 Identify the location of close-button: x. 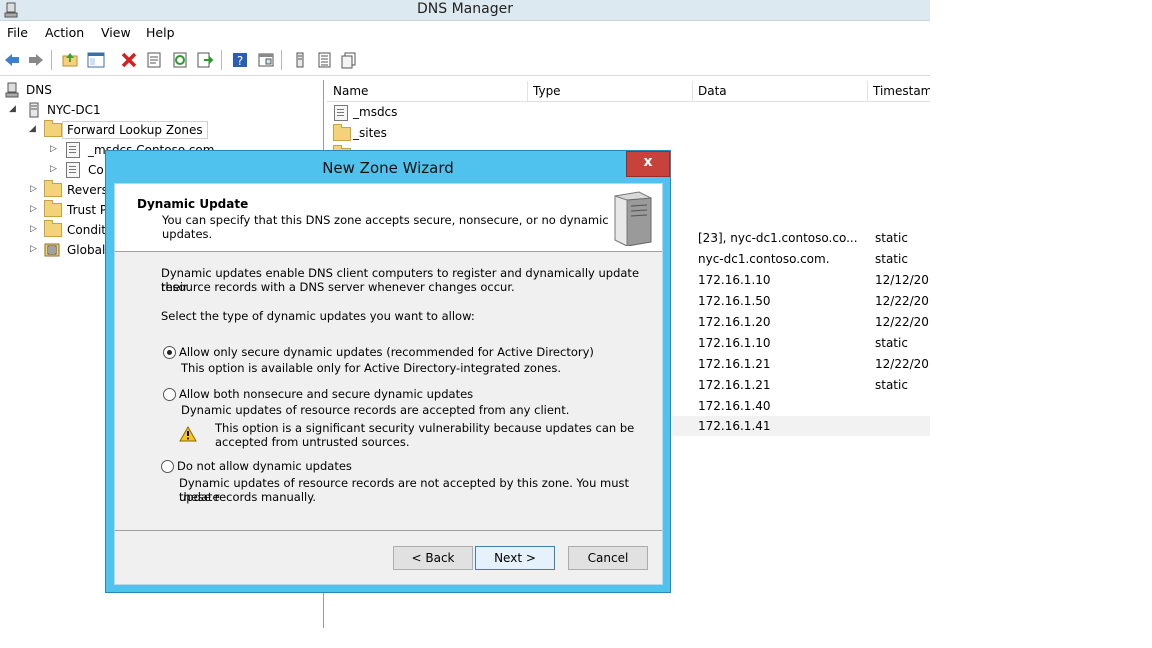
(648, 164).